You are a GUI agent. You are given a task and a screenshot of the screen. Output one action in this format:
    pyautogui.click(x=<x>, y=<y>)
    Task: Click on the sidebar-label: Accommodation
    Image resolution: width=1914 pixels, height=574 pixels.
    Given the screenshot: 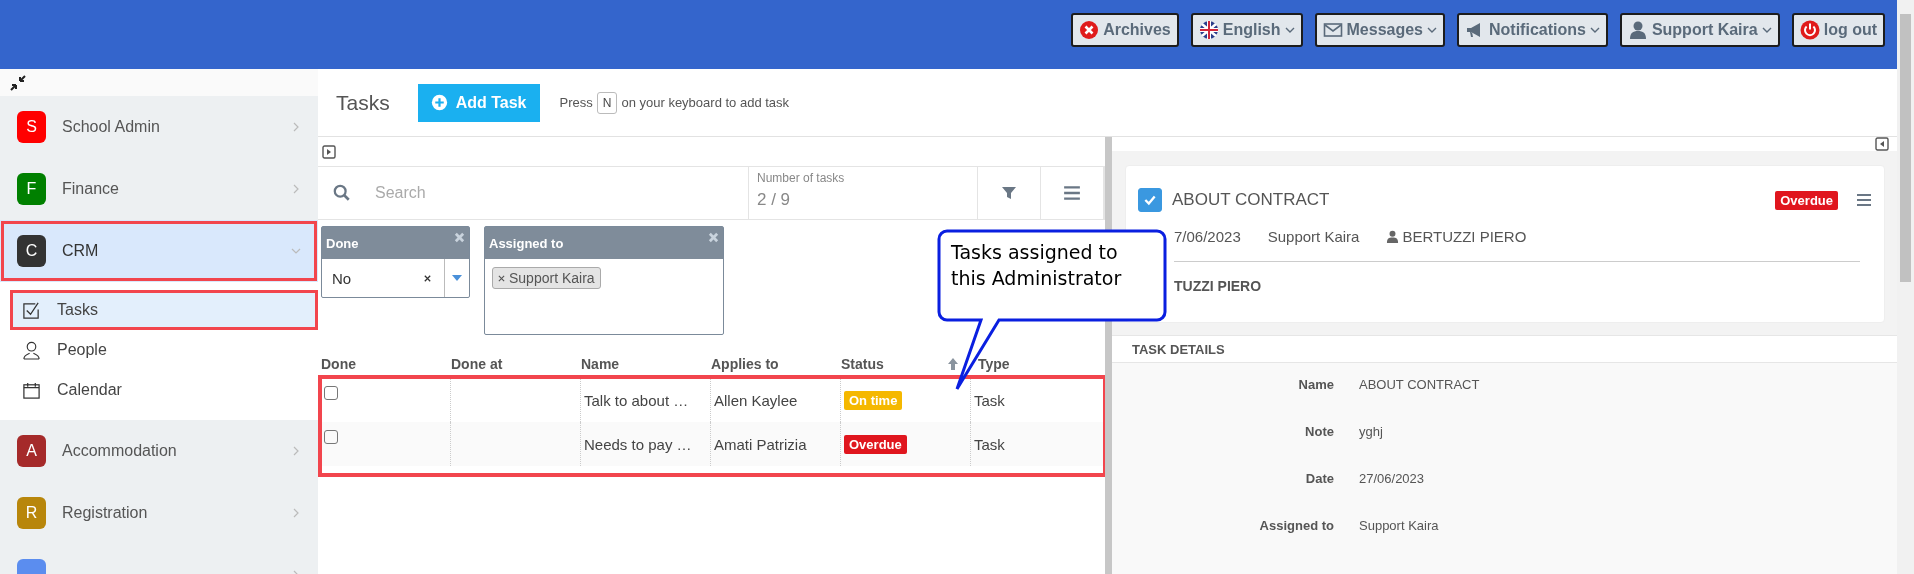 What is the action you would take?
    pyautogui.click(x=120, y=451)
    